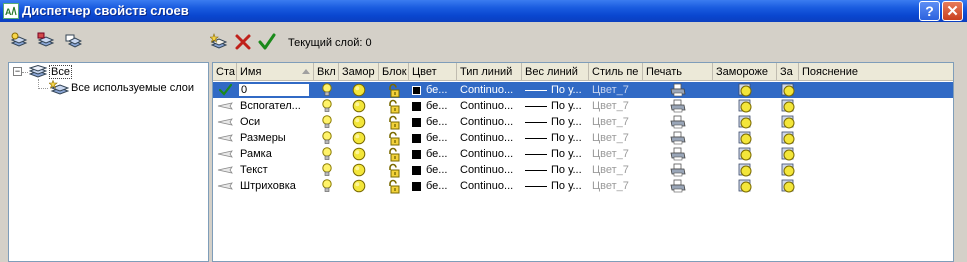 Image resolution: width=967 pixels, height=262 pixels. Describe the element at coordinates (275, 72) in the screenshot. I see `column-header-name: Имя` at that location.